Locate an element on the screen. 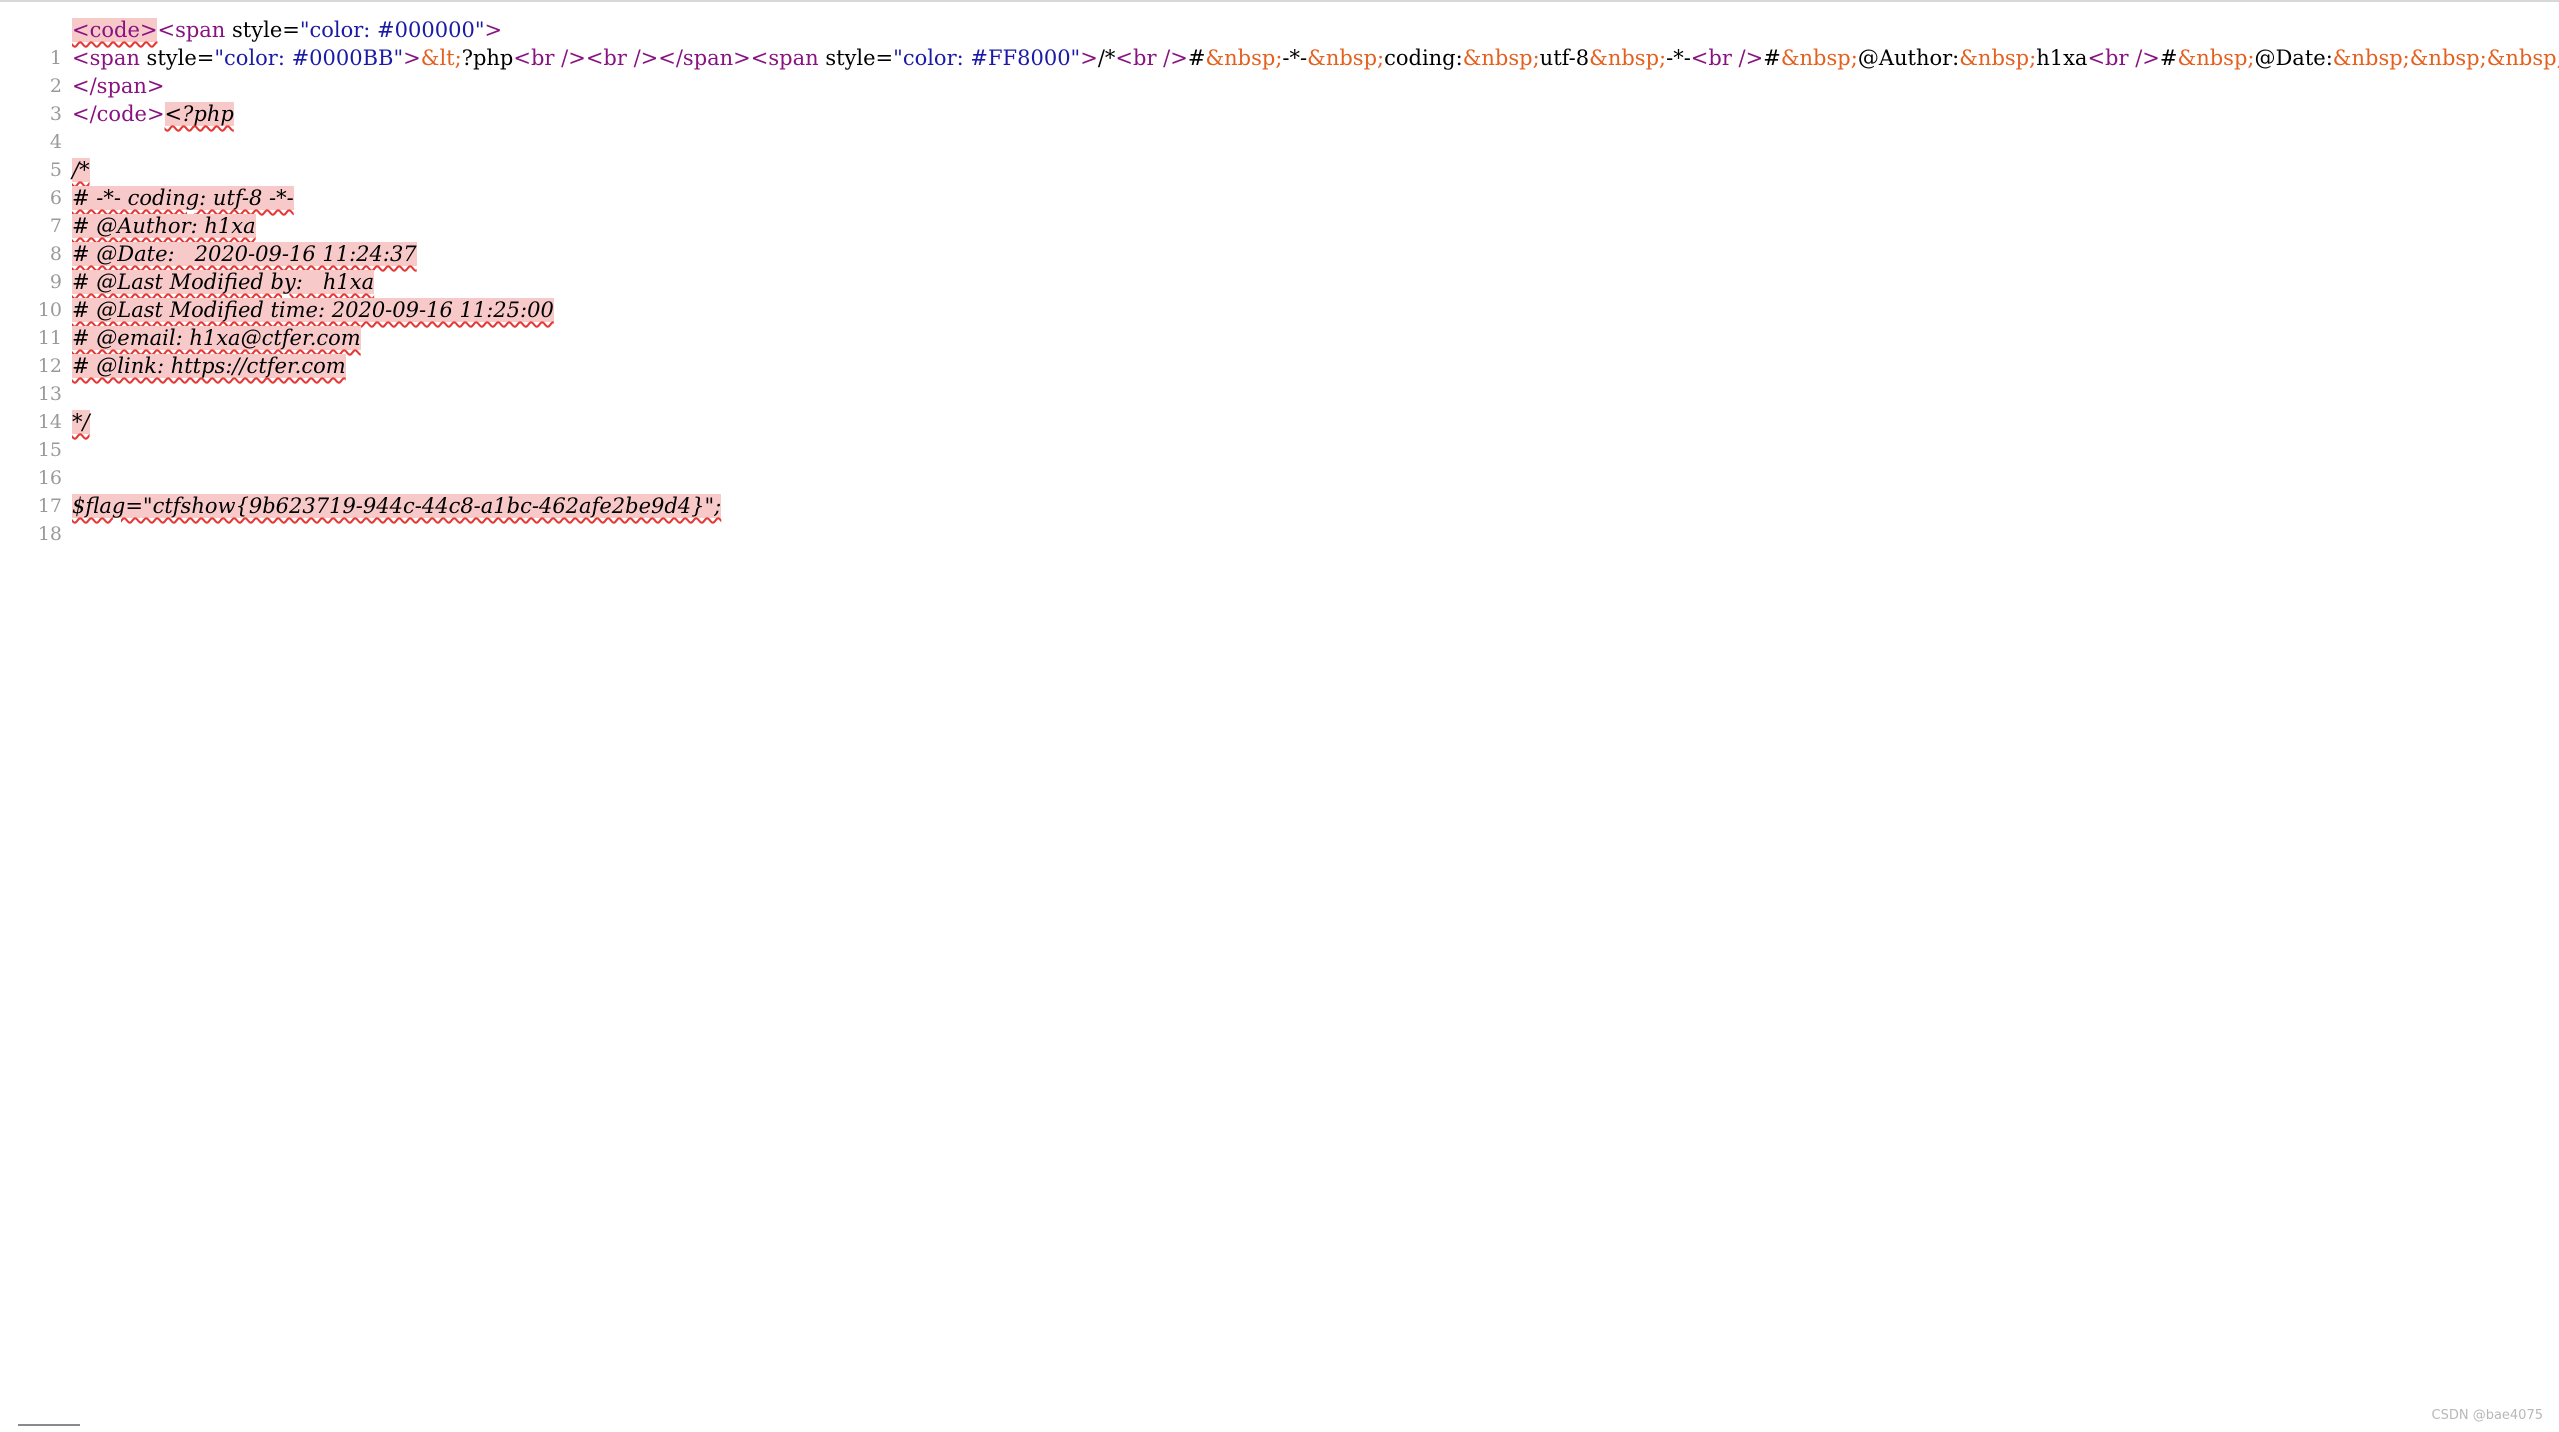  source-line: 13 # @link: https://ctfer.com is located at coordinates (1279, 378).